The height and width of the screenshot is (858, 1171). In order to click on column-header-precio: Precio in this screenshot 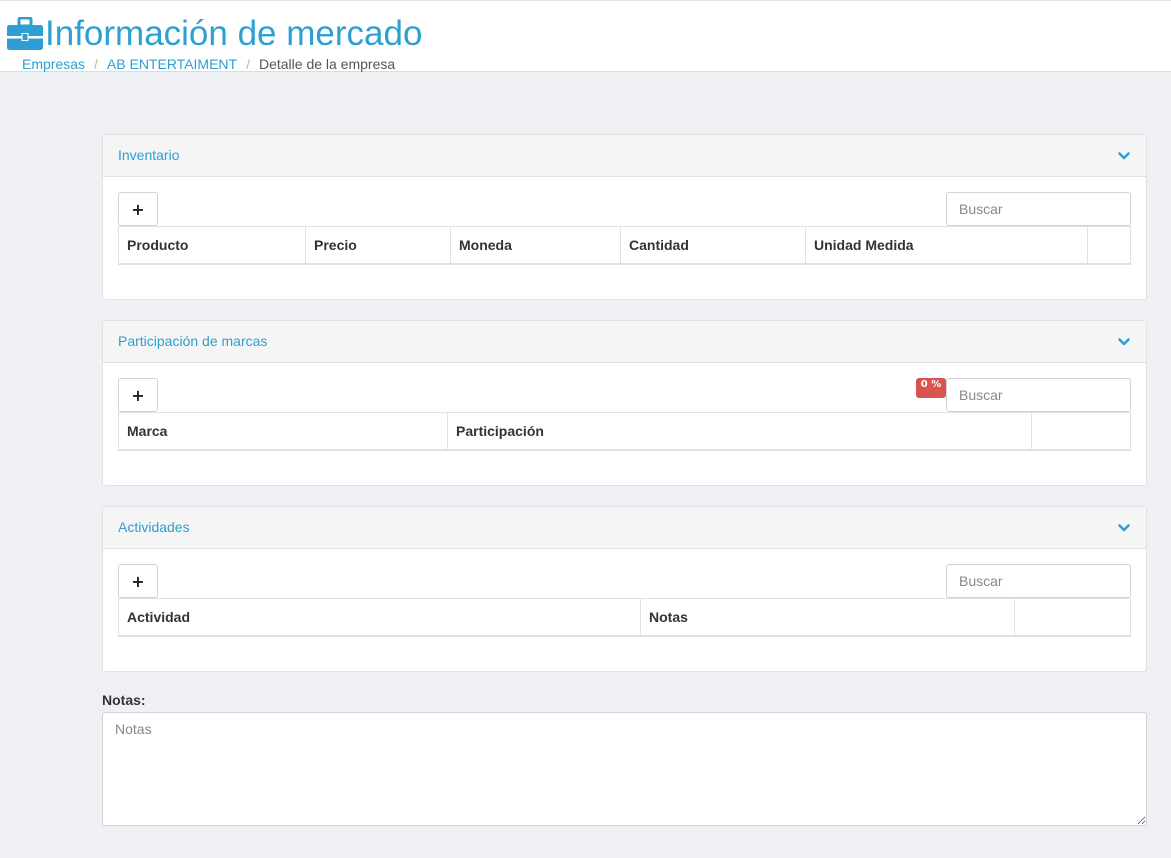, I will do `click(378, 245)`.